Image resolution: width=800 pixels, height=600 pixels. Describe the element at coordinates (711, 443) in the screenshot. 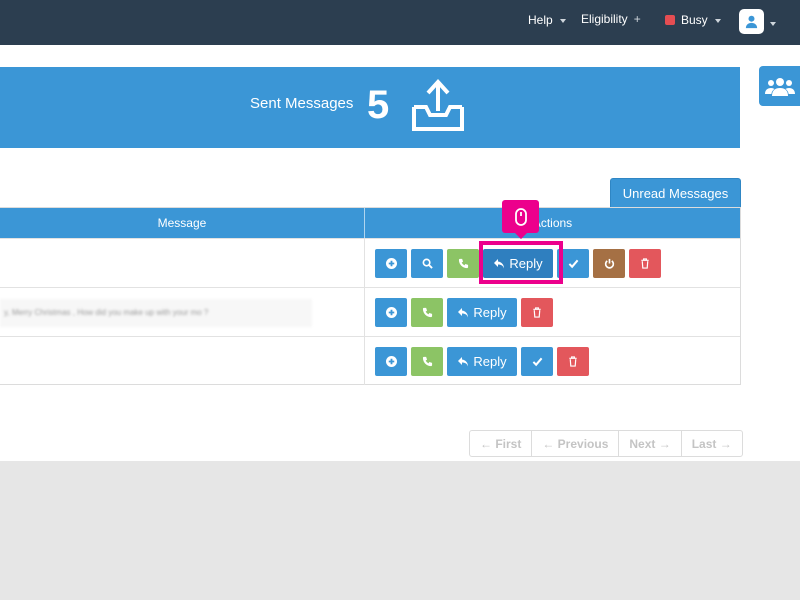

I see `page-last: Last →` at that location.